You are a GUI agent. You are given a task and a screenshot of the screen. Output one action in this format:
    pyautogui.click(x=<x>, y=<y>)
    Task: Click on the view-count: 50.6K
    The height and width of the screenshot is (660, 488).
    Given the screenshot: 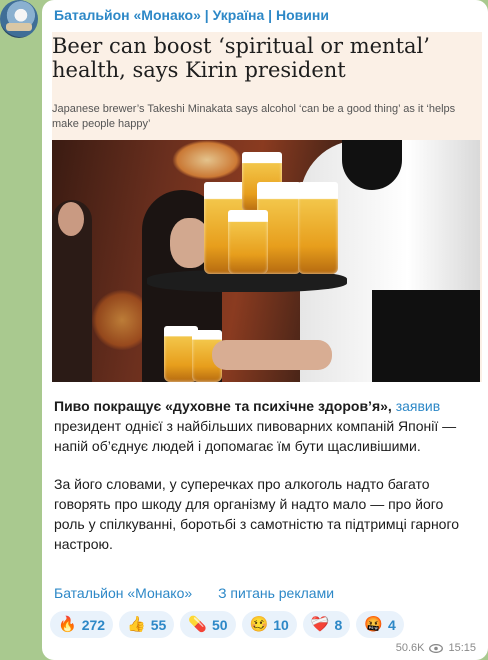 What is the action you would take?
    pyautogui.click(x=410, y=648)
    